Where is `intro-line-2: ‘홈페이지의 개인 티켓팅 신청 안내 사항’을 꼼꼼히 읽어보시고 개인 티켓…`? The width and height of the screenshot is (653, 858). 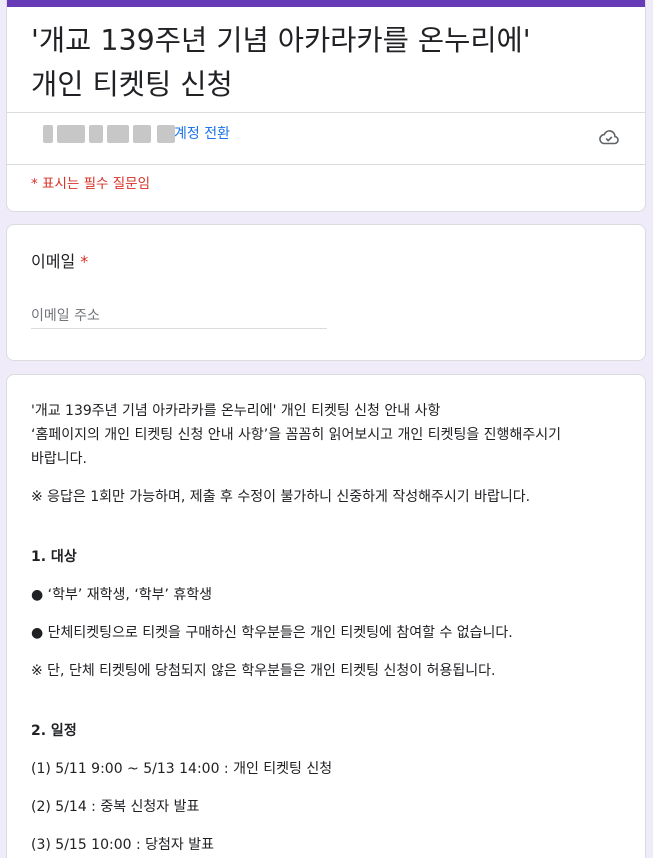 intro-line-2: ‘홈페이지의 개인 티켓팅 신청 안내 사항’을 꼼꼼히 읽어보시고 개인 티켓… is located at coordinates (296, 435).